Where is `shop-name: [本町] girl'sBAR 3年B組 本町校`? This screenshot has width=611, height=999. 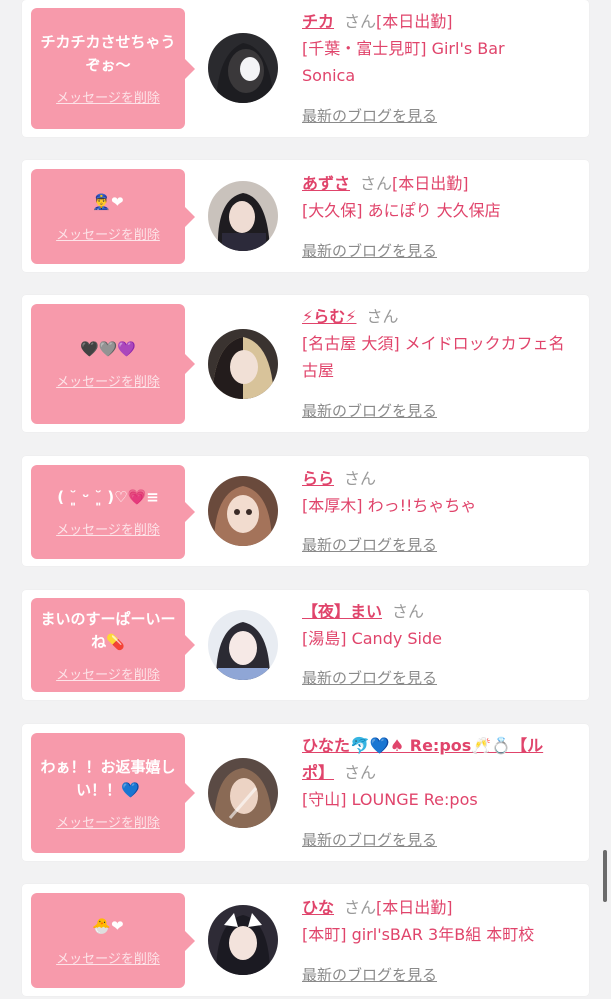 shop-name: [本町] girl'sBAR 3年B組 本町校 is located at coordinates (418, 934).